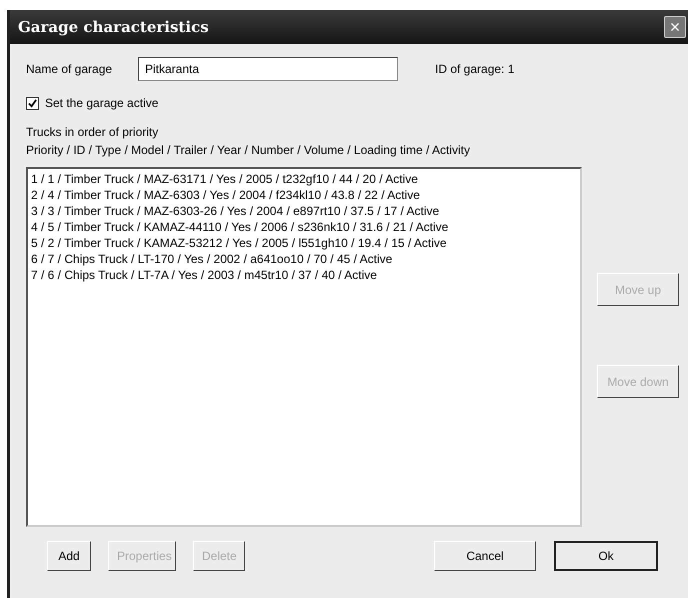 The height and width of the screenshot is (598, 688). Describe the element at coordinates (101, 103) in the screenshot. I see `checkbox-label: Set the garage active` at that location.